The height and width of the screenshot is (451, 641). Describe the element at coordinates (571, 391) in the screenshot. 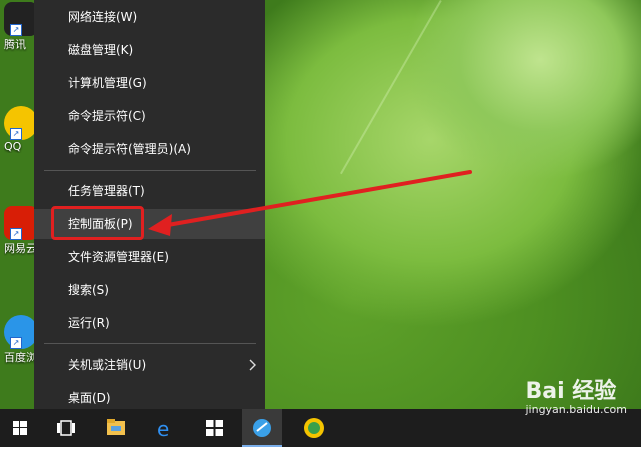

I see `watermark-brand: Bai 经验` at that location.